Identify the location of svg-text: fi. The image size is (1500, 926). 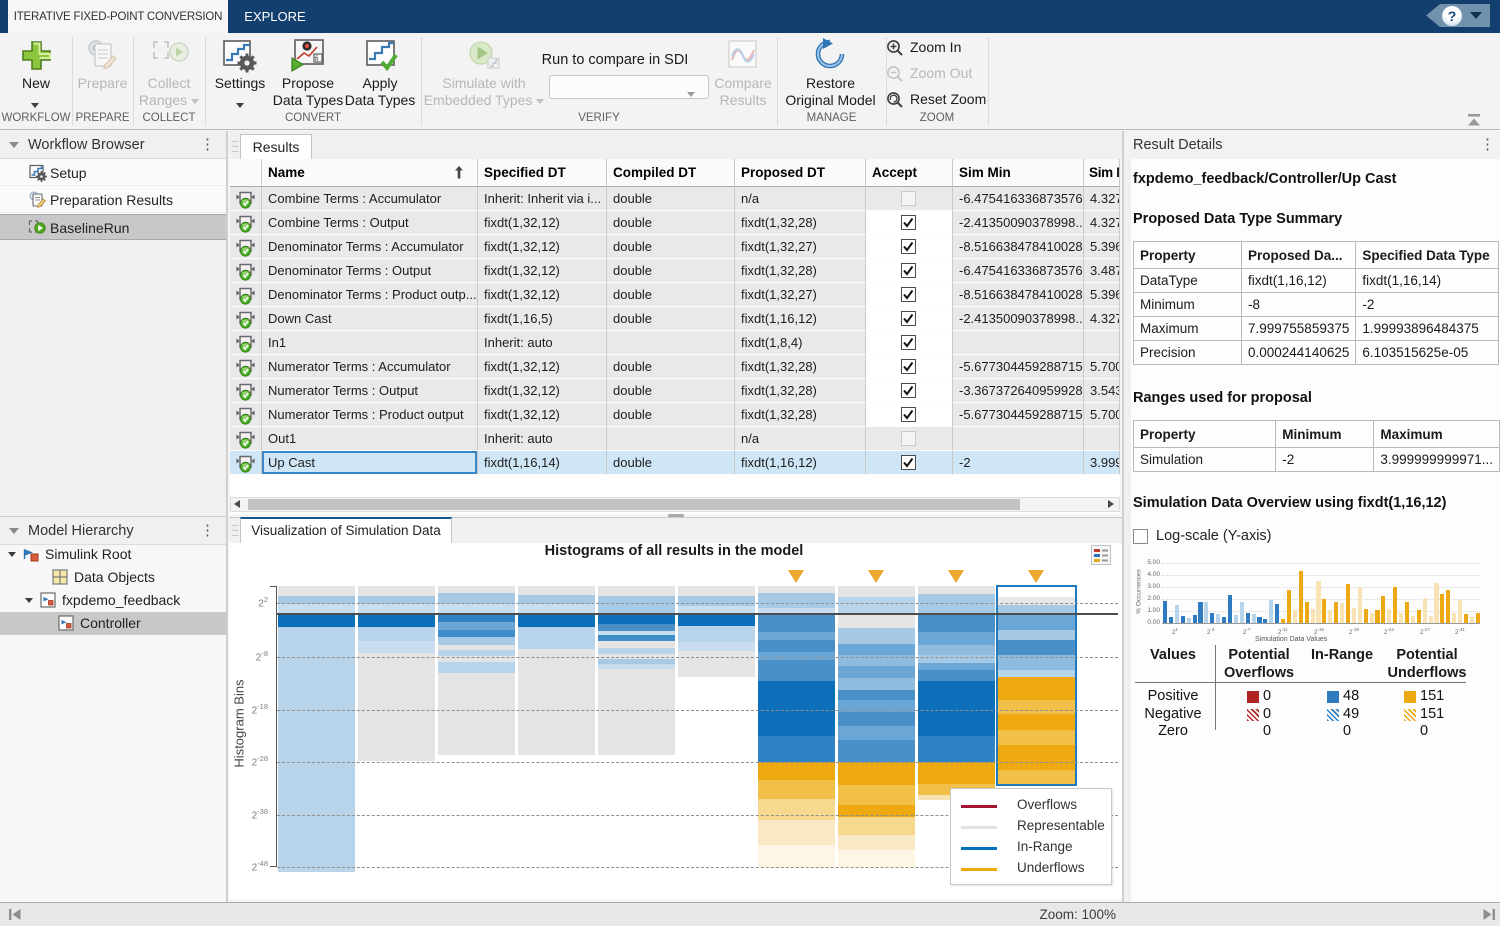
(317, 59).